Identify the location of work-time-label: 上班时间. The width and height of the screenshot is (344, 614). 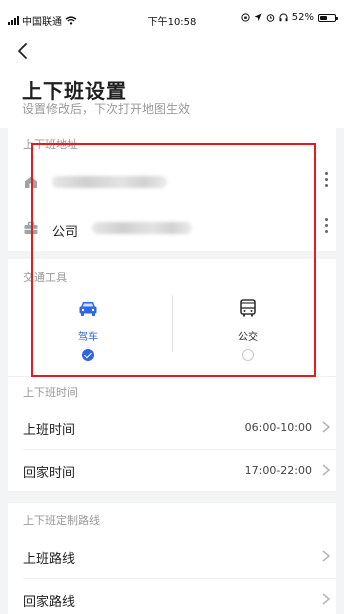
(49, 430).